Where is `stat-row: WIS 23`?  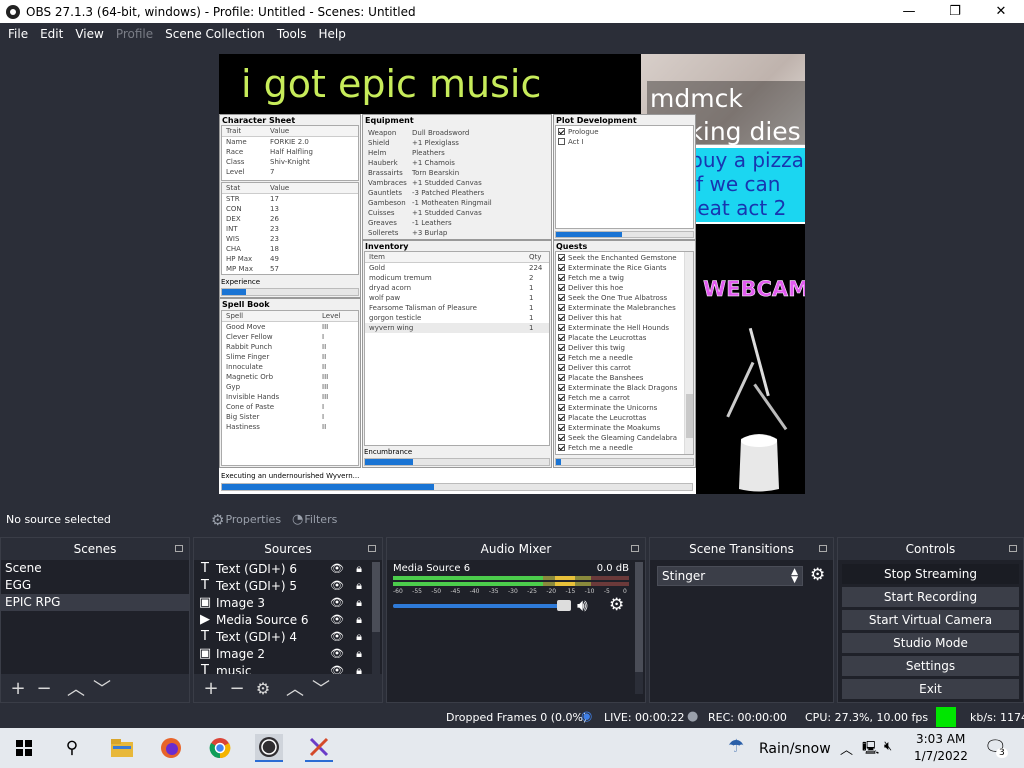 stat-row: WIS 23 is located at coordinates (290, 239).